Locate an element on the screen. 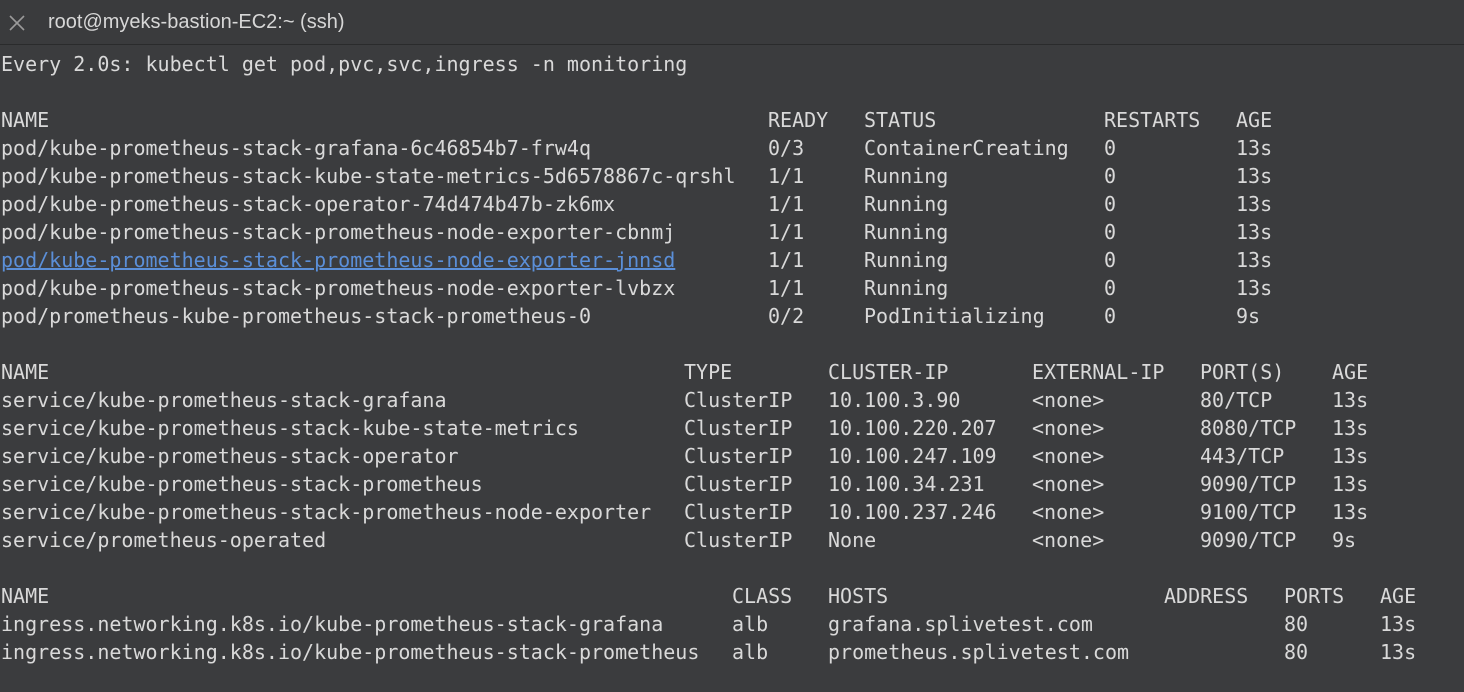 Image resolution: width=1464 pixels, height=692 pixels. svc-col-external-ip: EXTERNAL-IP is located at coordinates (1098, 372).